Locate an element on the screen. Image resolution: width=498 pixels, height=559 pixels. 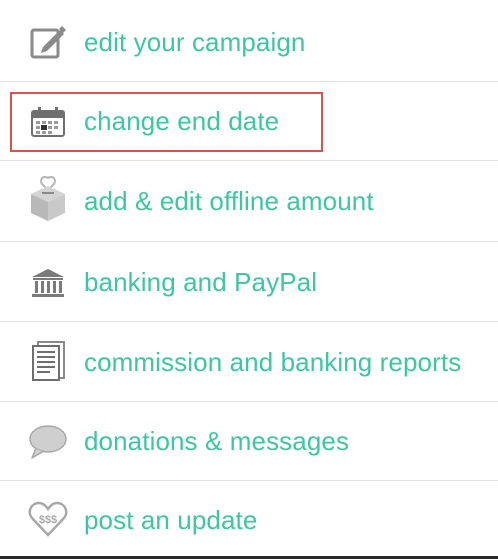
menu-item-label: donations & messages is located at coordinates (217, 441).